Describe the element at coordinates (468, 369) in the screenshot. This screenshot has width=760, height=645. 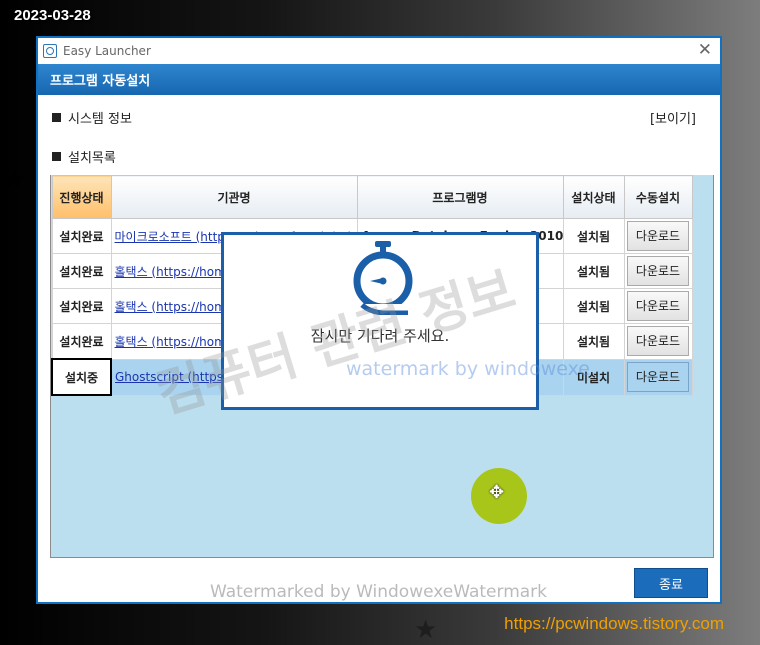
I see `watermark-windowexe: watermark by windowexe` at that location.